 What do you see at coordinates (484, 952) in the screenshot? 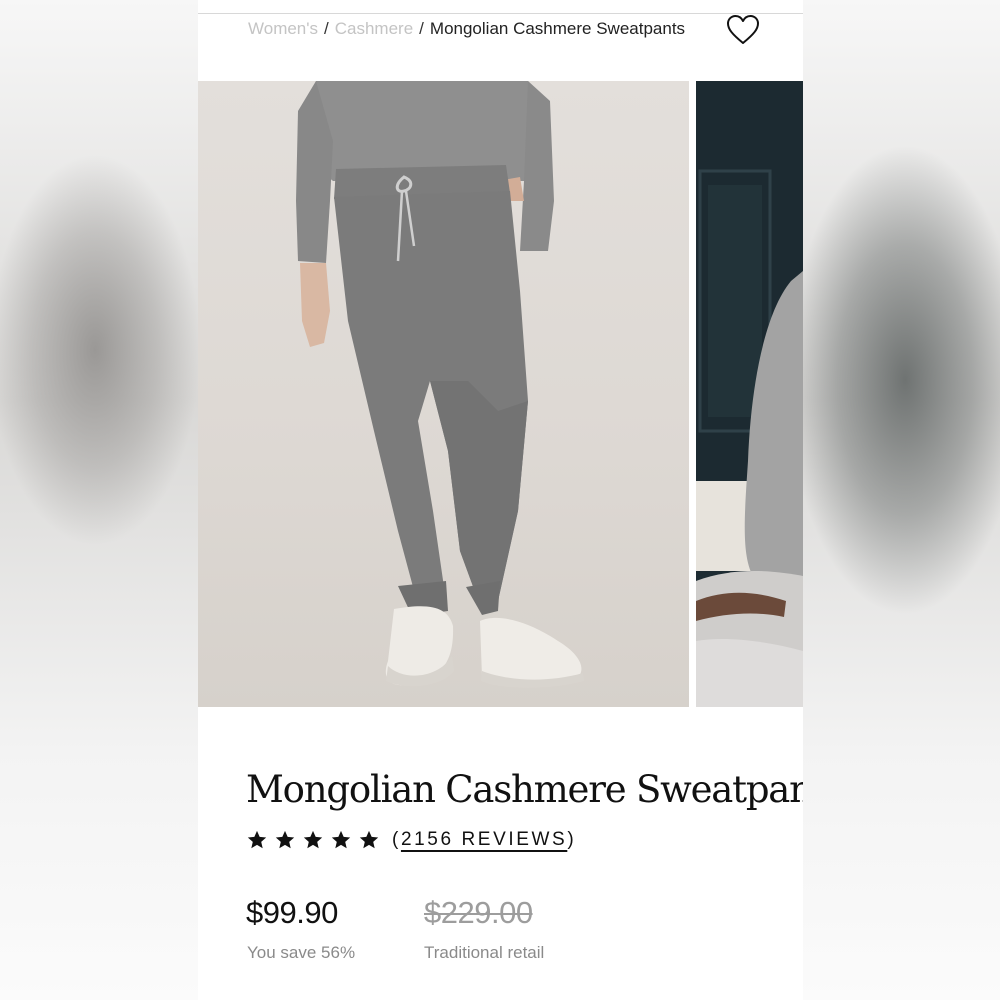
I see `retail-label: Traditional retail` at bounding box center [484, 952].